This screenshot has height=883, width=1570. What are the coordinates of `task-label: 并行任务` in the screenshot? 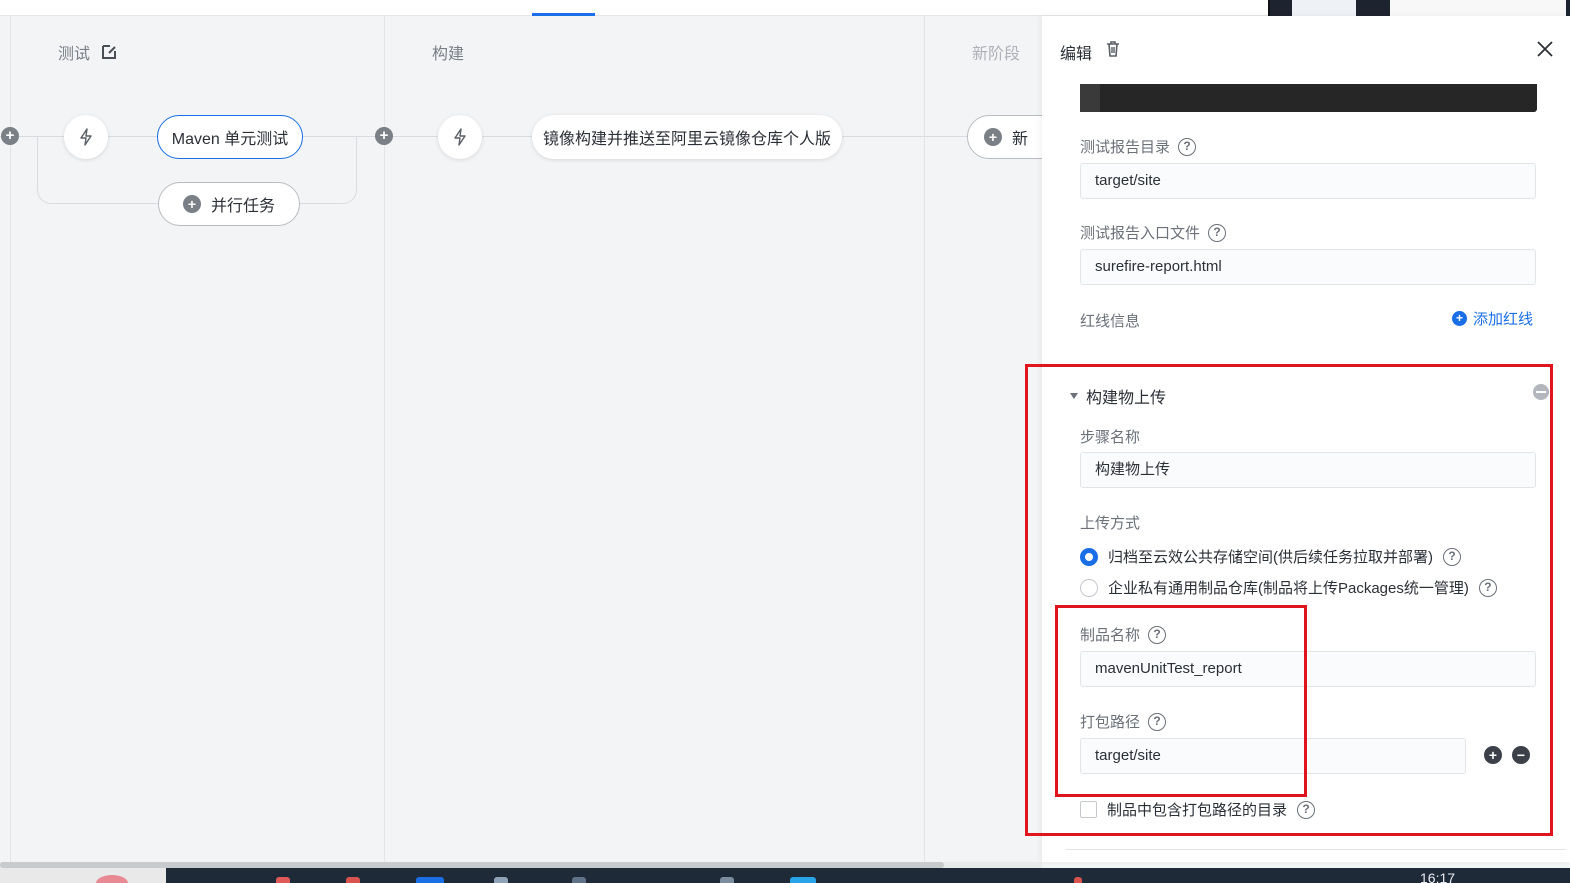 It's located at (242, 206).